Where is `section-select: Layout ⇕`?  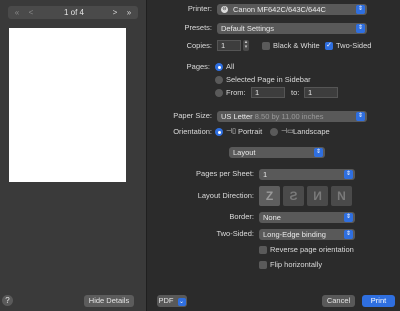
section-select: Layout ⇕ is located at coordinates (277, 152).